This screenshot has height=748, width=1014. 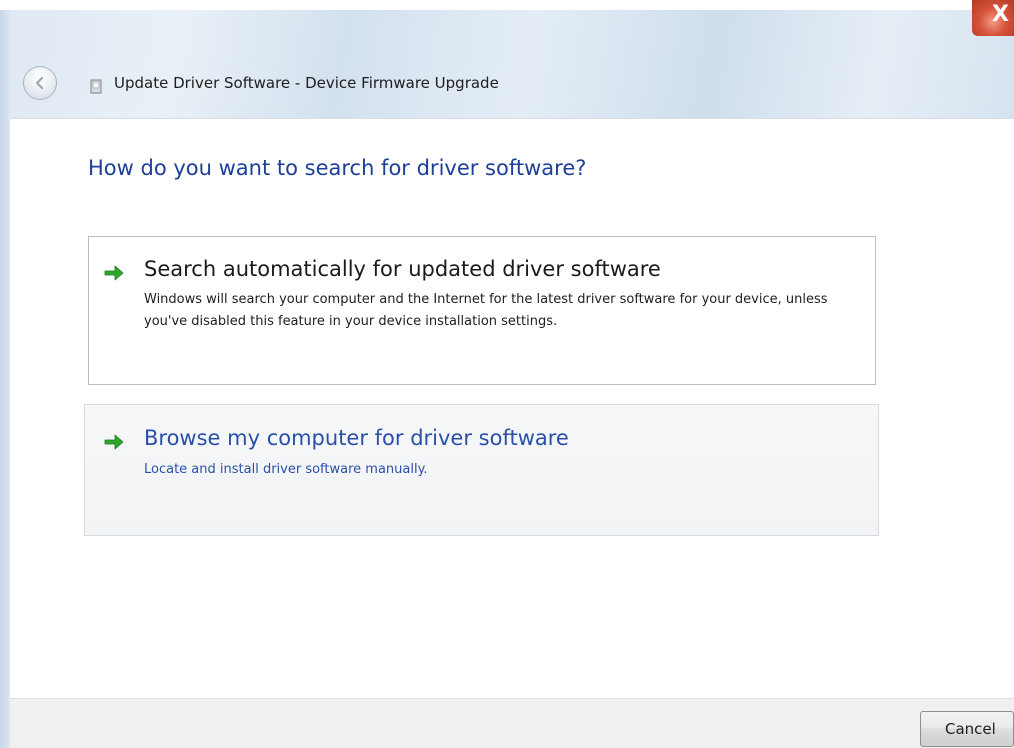 What do you see at coordinates (967, 729) in the screenshot?
I see `cancel-button: Cancel` at bounding box center [967, 729].